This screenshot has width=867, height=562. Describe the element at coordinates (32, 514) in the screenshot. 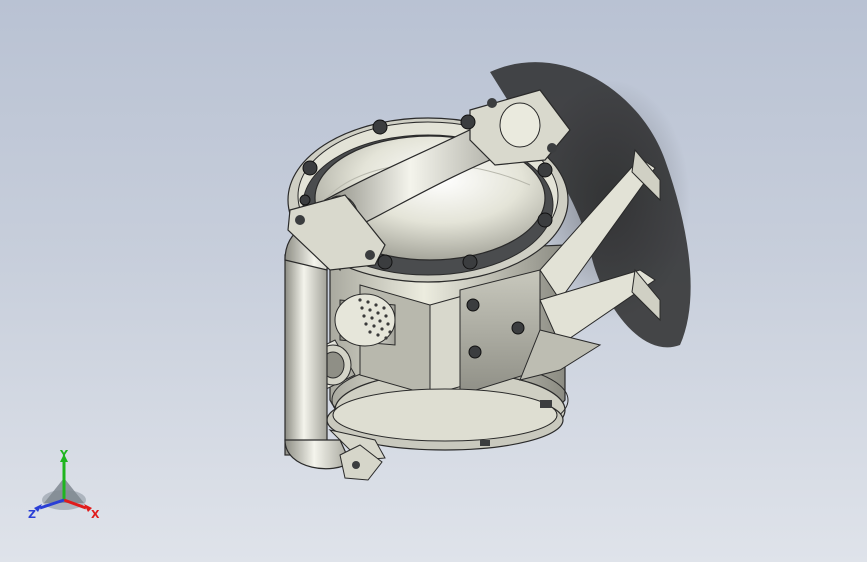

I see `triad-z-label: Z` at that location.